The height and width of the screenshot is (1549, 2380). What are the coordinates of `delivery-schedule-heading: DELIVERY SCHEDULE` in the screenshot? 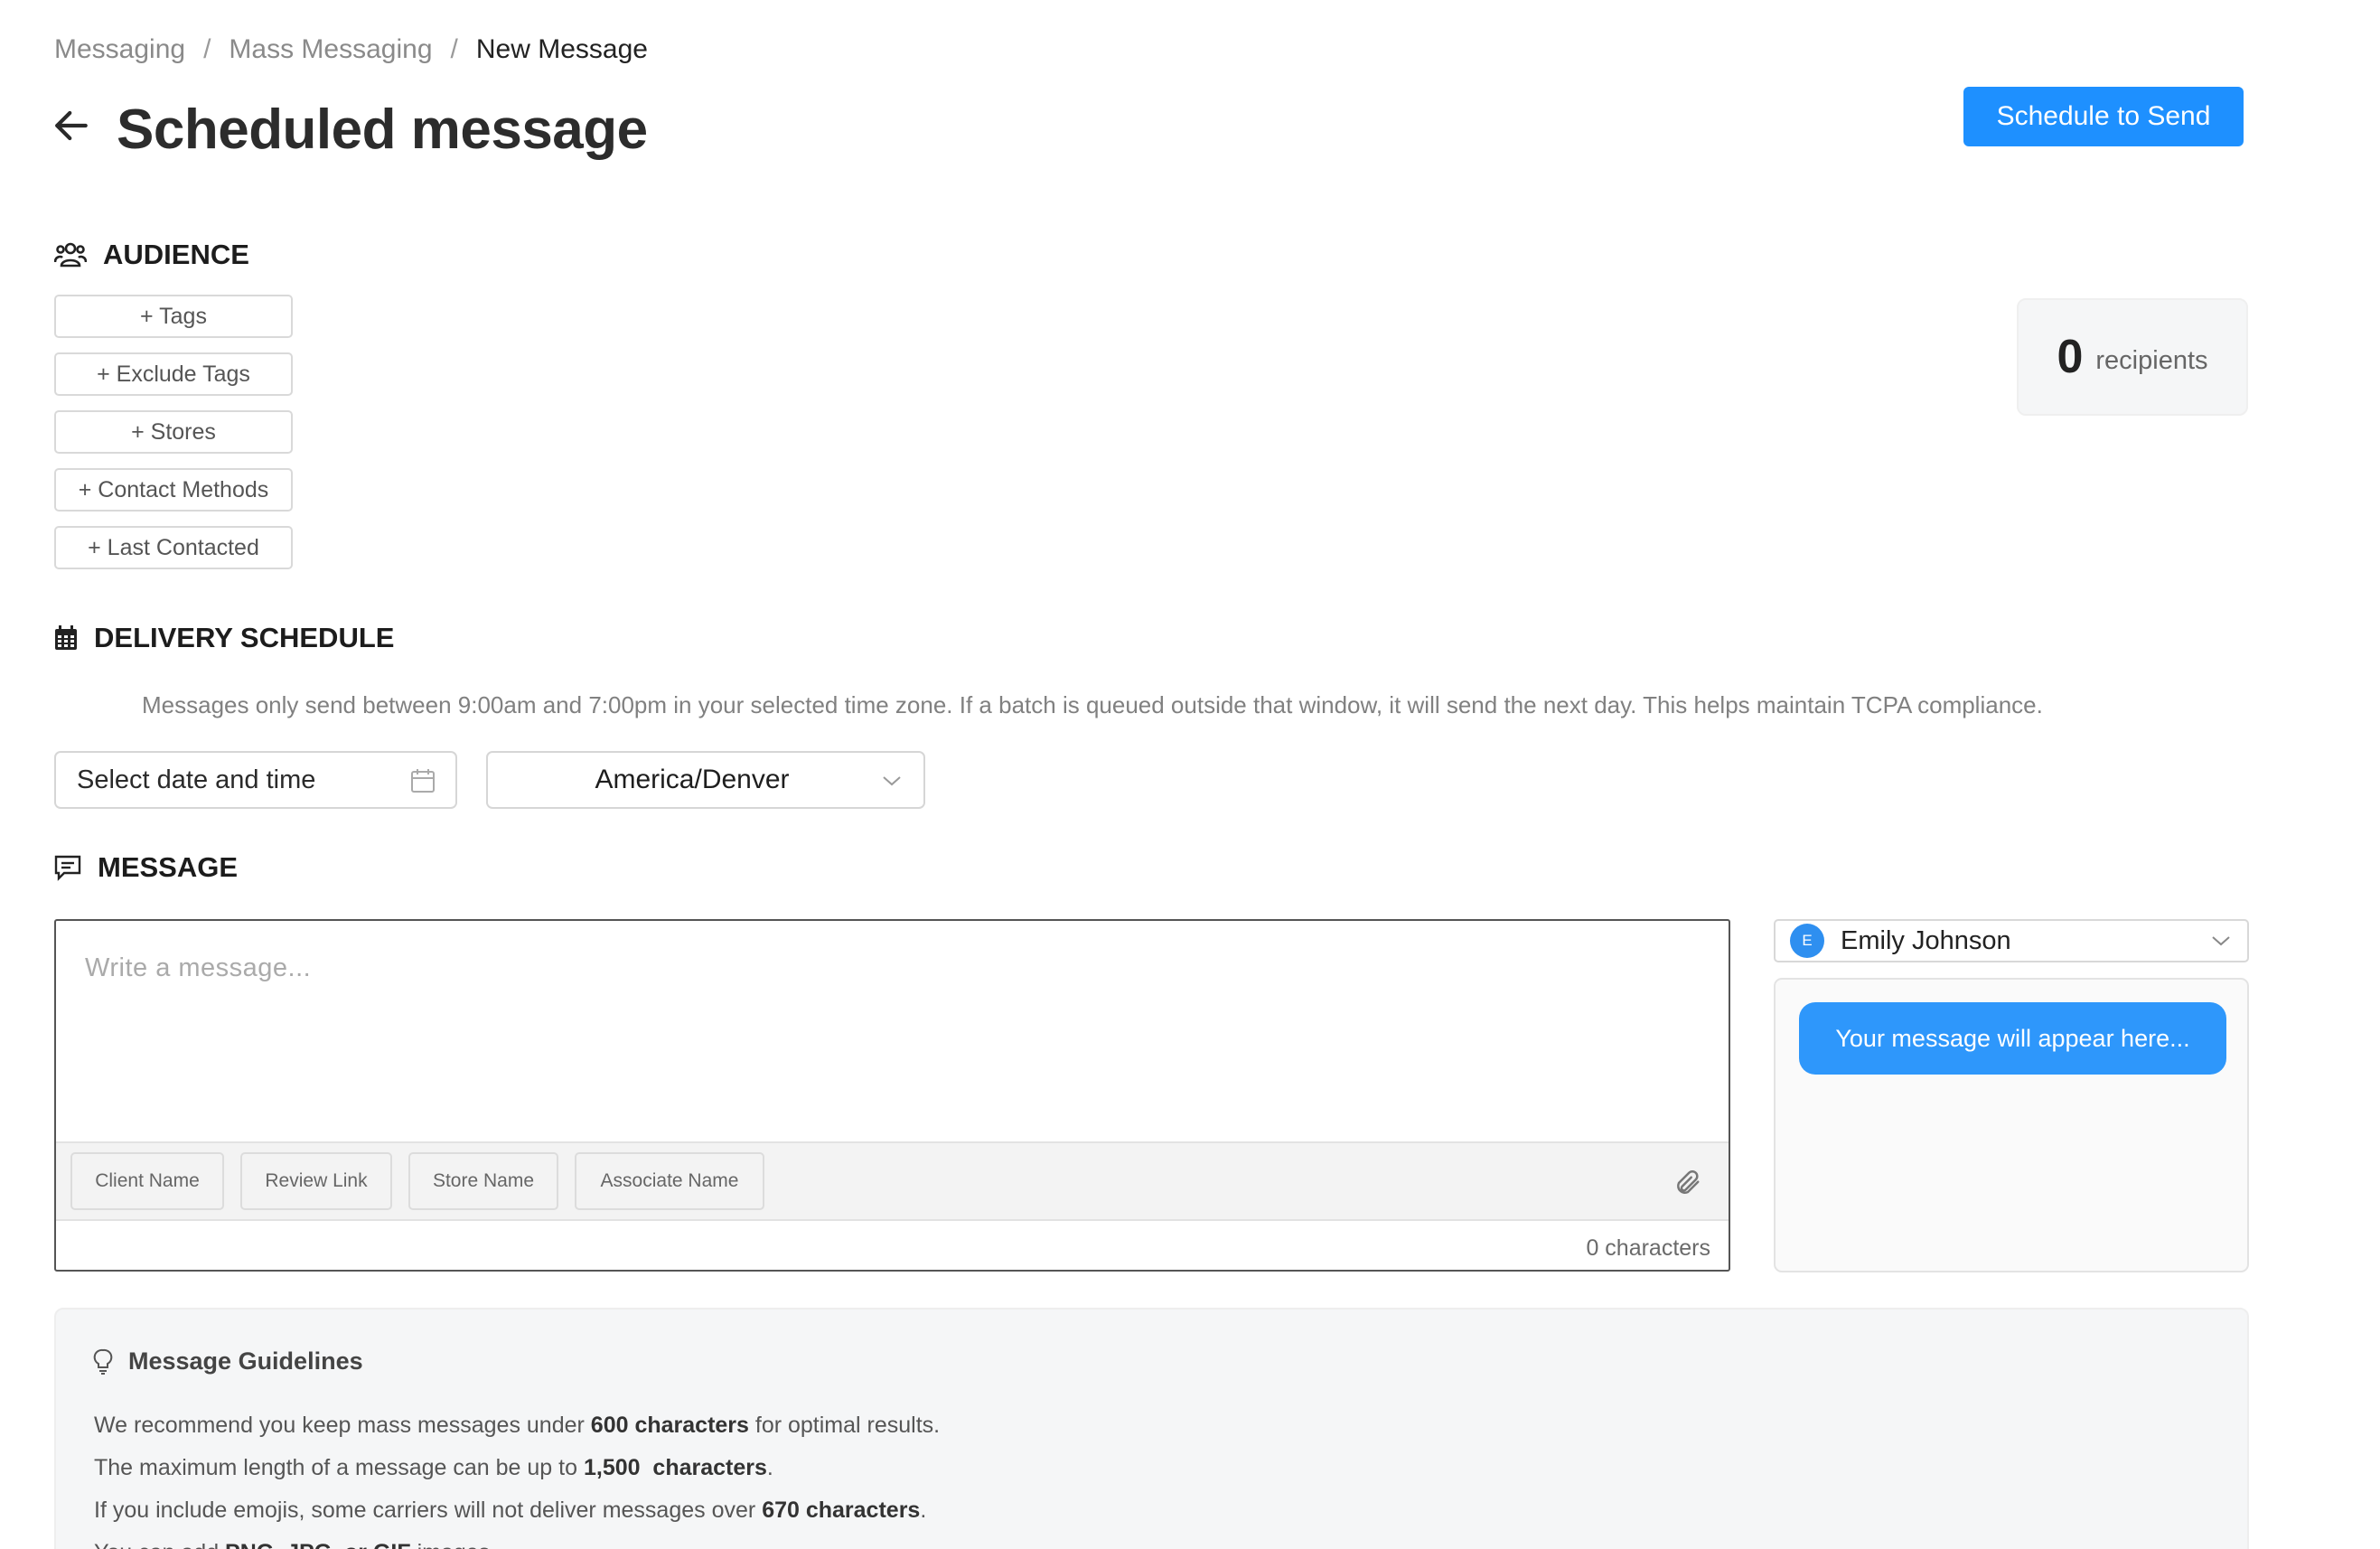 It's located at (224, 638).